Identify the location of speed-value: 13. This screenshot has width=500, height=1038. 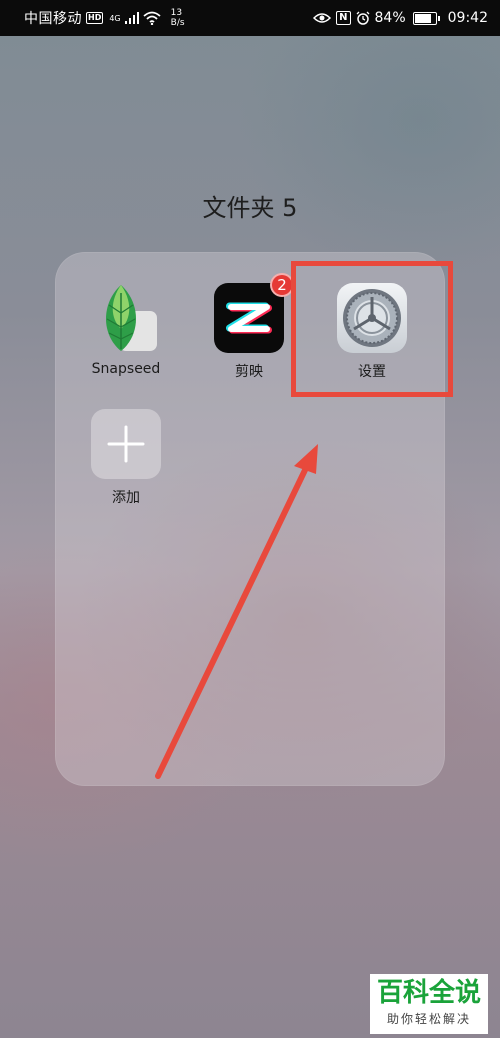
(176, 13).